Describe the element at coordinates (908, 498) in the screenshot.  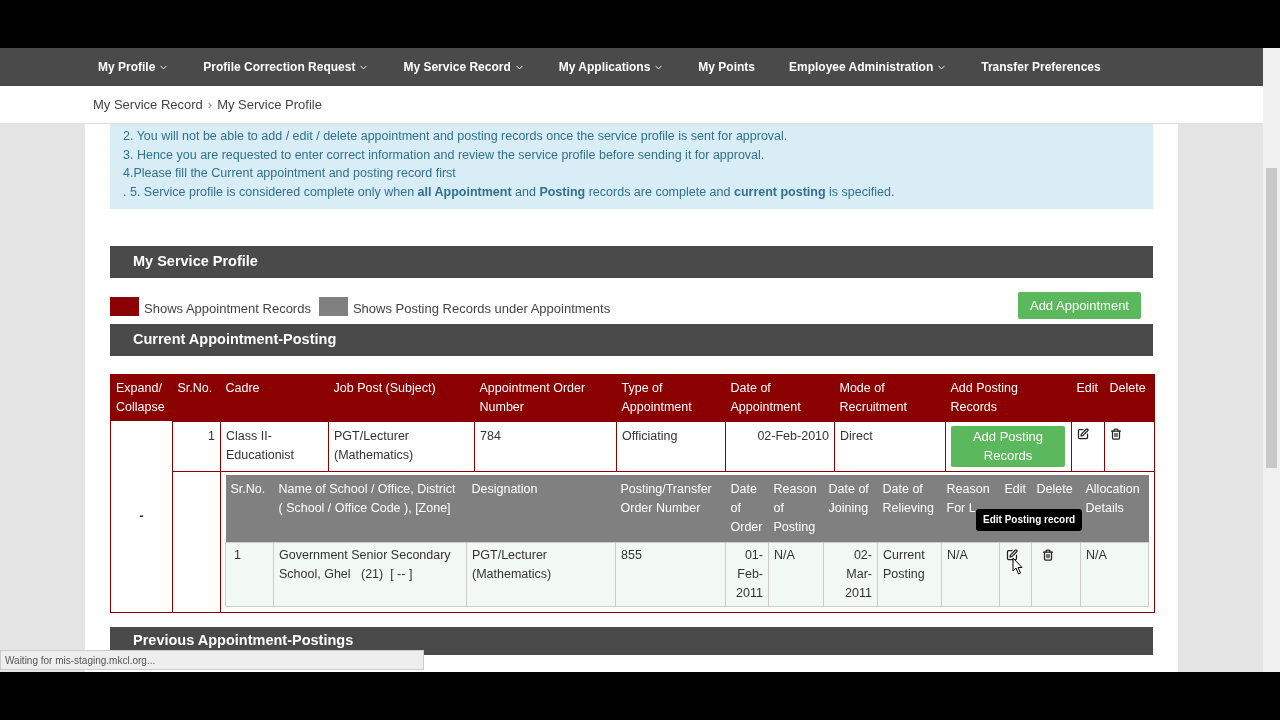
I see `column-header: Date of Relieving` at that location.